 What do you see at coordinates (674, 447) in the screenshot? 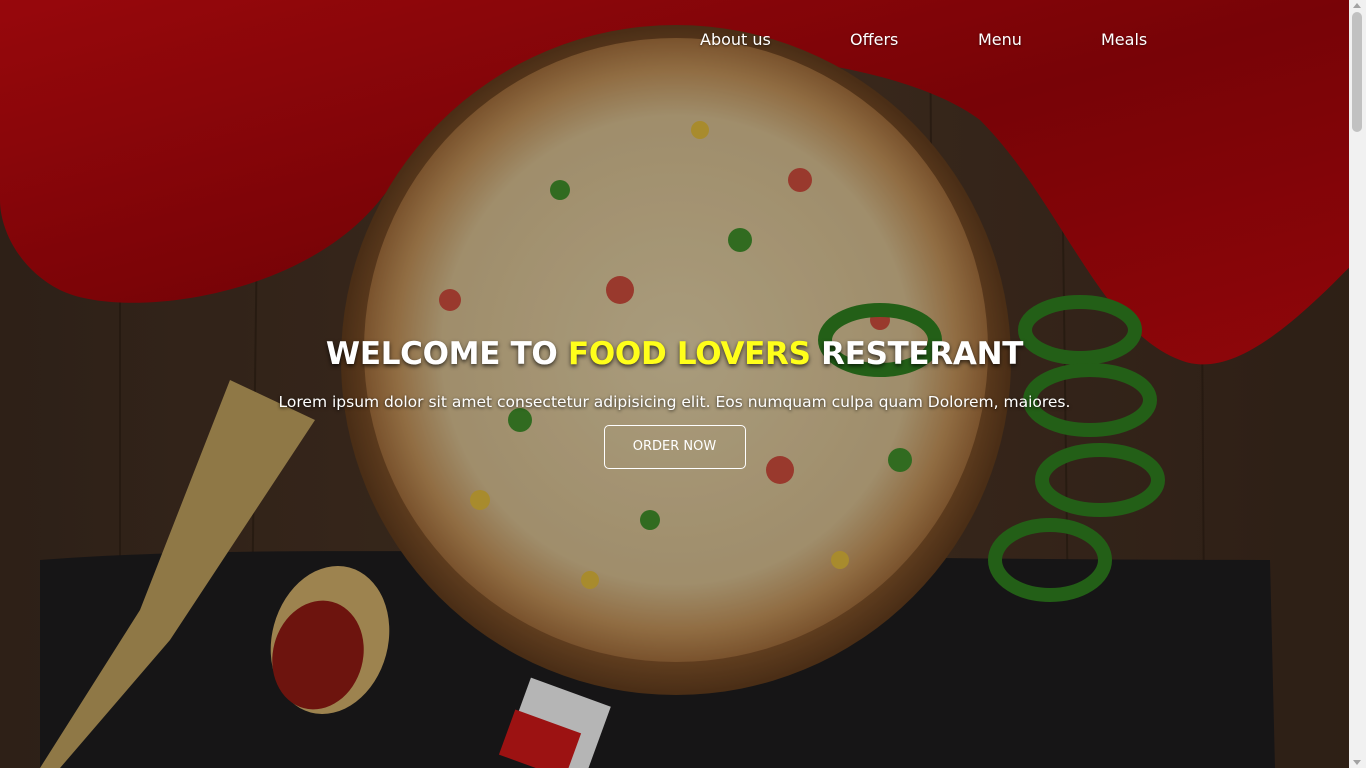
I see `order-now-button: ORDER NOW` at bounding box center [674, 447].